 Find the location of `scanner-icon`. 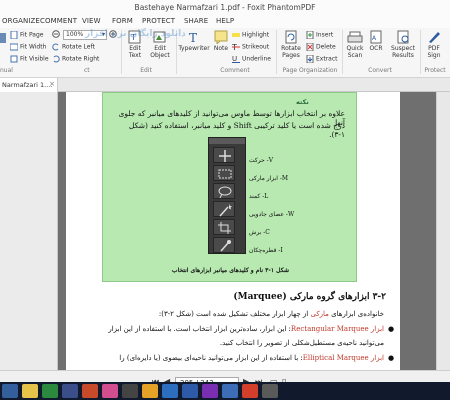

scanner-icon is located at coordinates (355, 37).